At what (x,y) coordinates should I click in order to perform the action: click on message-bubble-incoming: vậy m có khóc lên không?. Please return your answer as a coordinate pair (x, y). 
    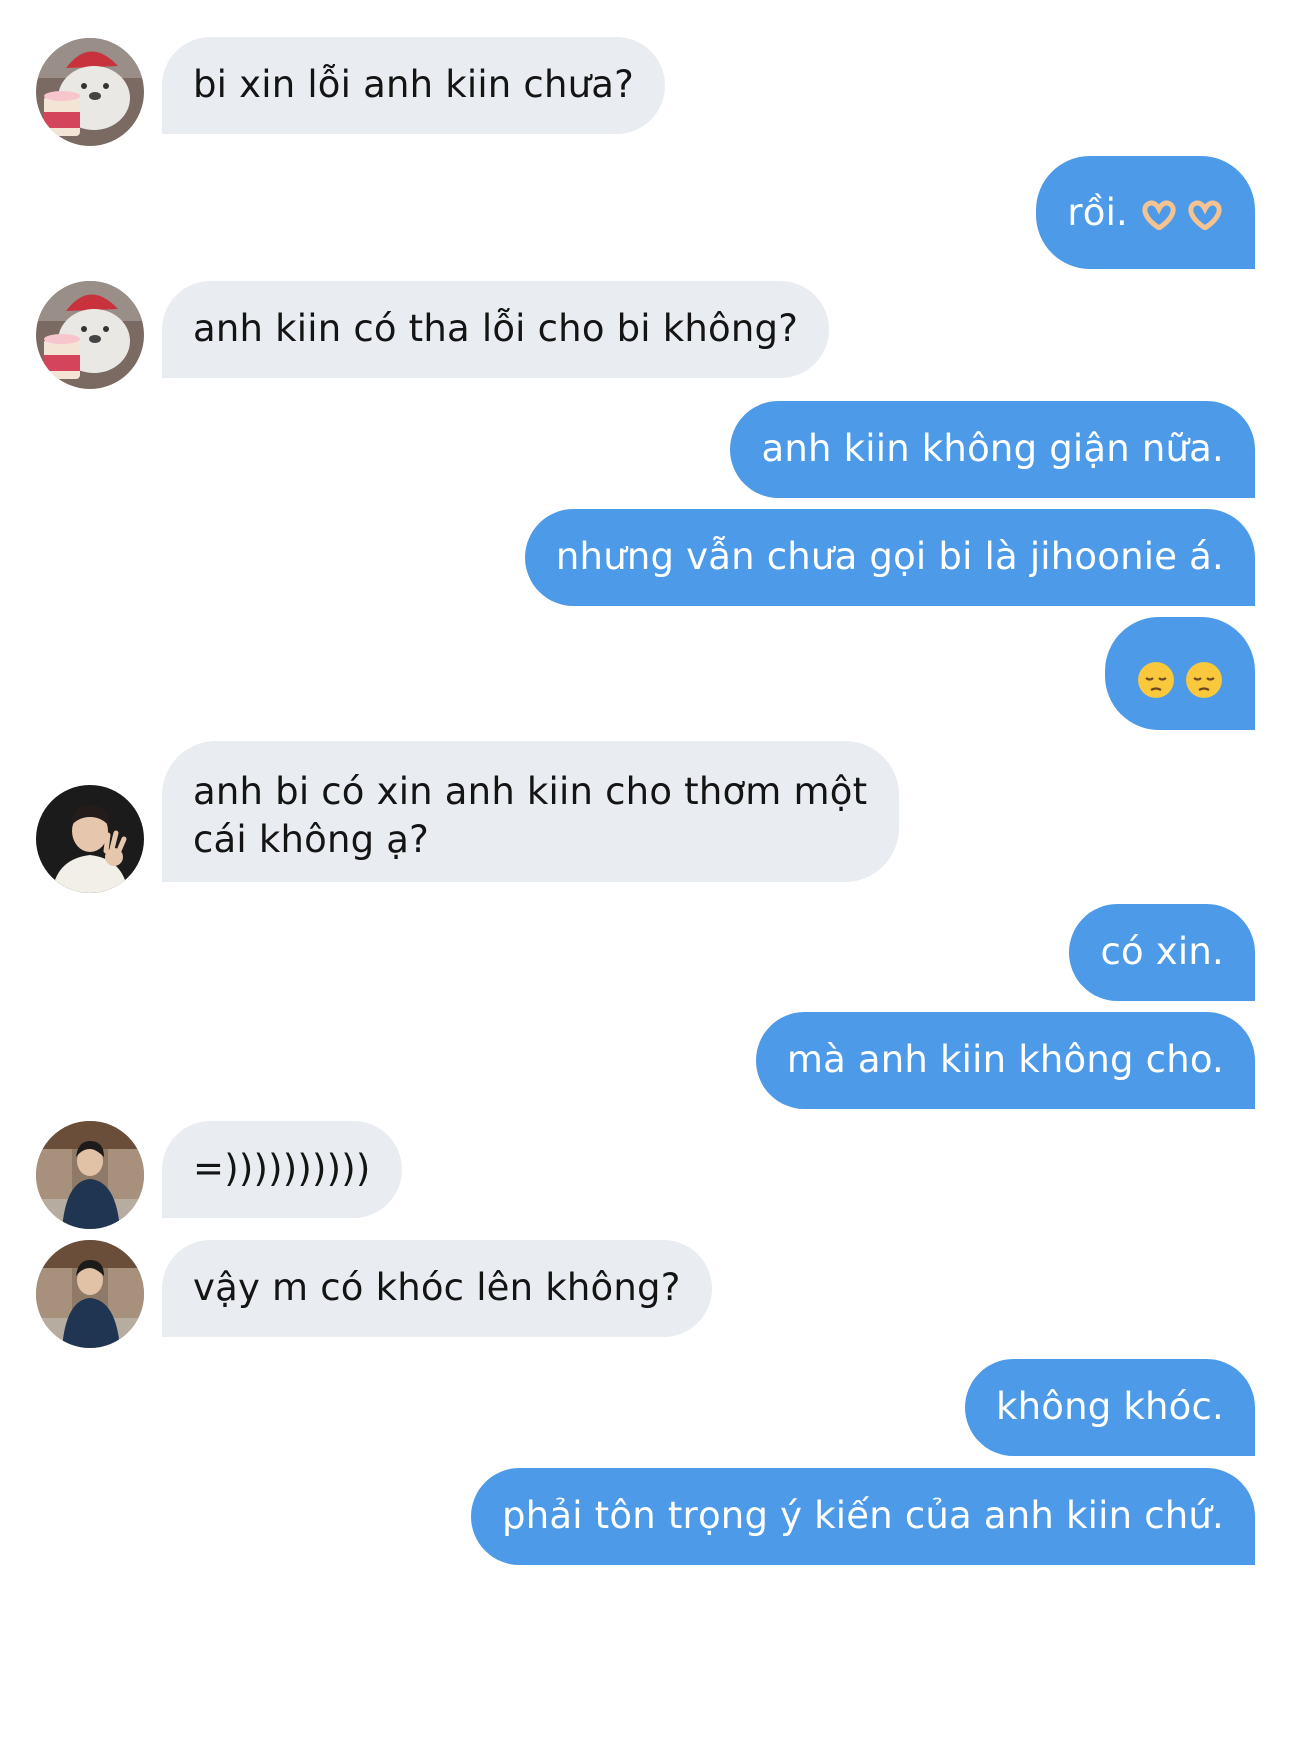
    Looking at the image, I should click on (437, 1288).